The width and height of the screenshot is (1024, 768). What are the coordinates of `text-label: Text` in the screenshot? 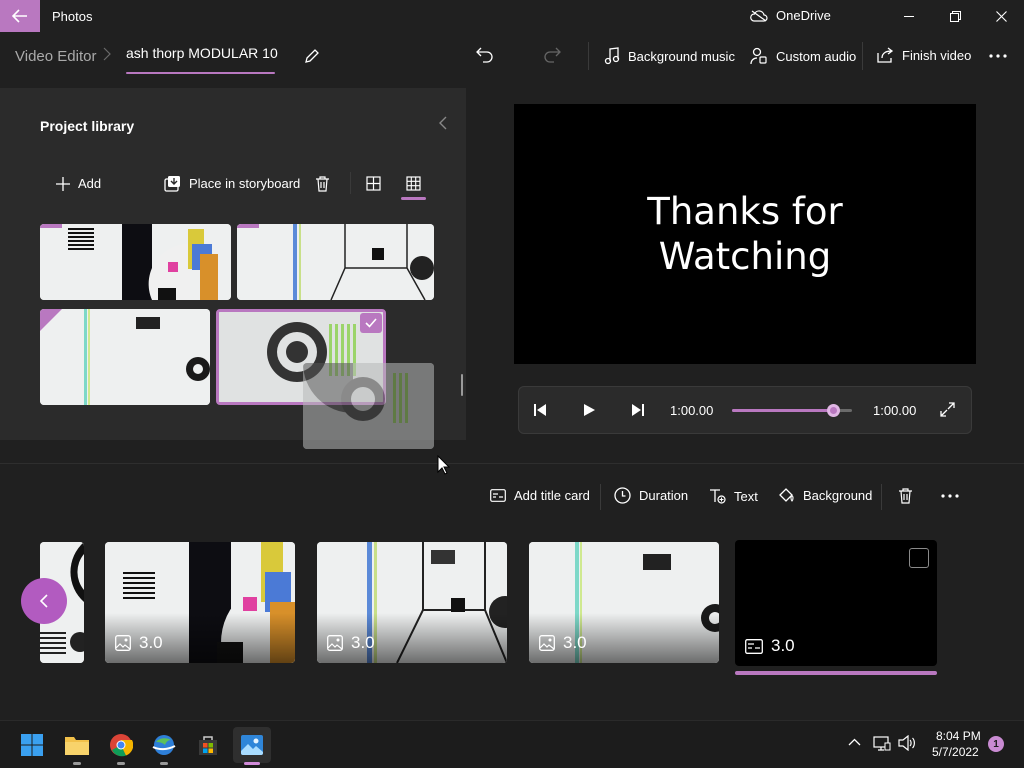 It's located at (746, 496).